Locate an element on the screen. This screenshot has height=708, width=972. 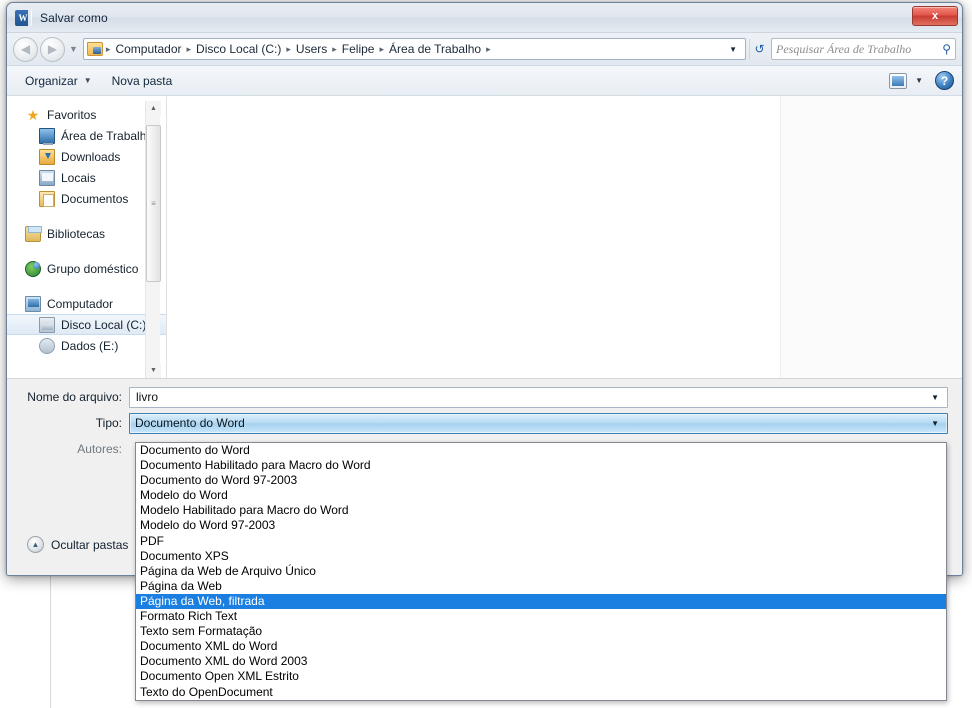
sidebar-item-disco-local-c: Disco Local (C:) is located at coordinates (86, 324).